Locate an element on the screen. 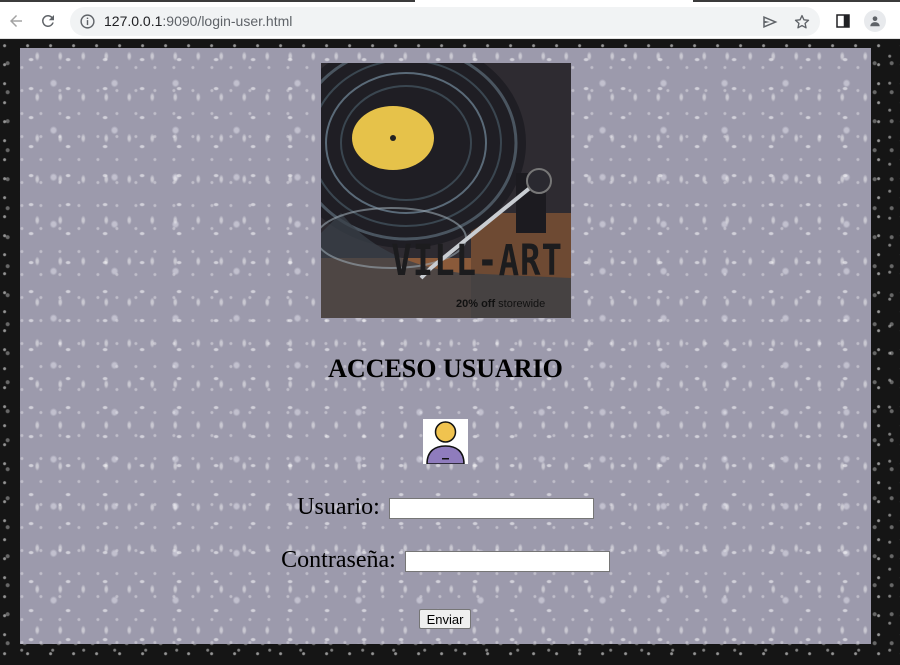 The width and height of the screenshot is (900, 665). address-bar: 127.0.0.1:9090/login-user.html is located at coordinates (445, 21).